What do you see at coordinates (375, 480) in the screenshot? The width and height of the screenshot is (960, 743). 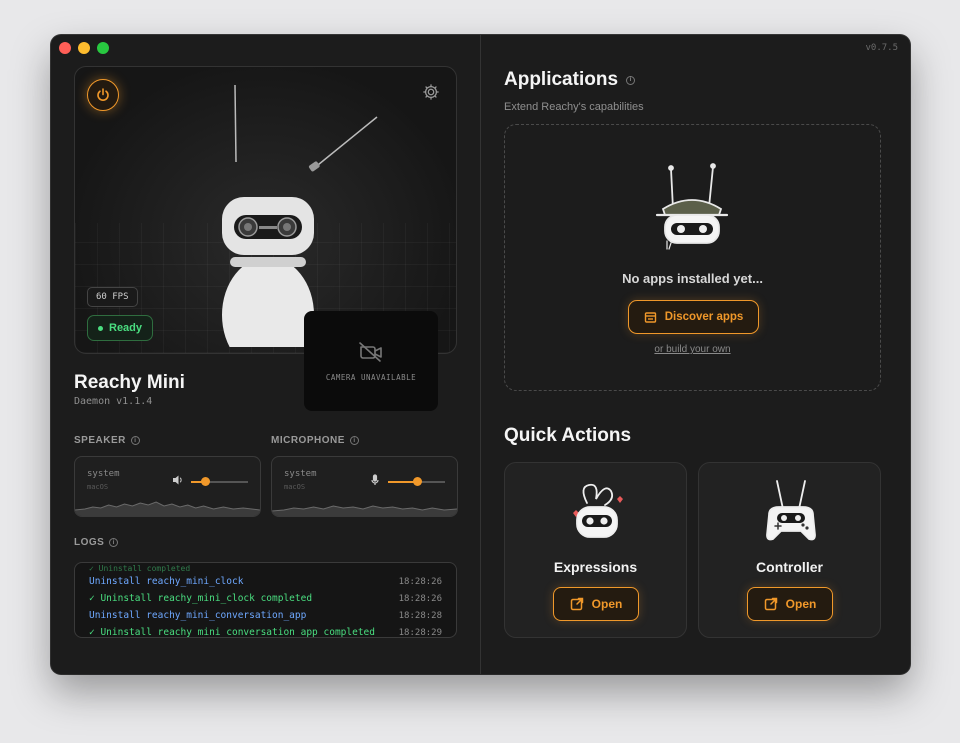 I see `microphone-icon` at bounding box center [375, 480].